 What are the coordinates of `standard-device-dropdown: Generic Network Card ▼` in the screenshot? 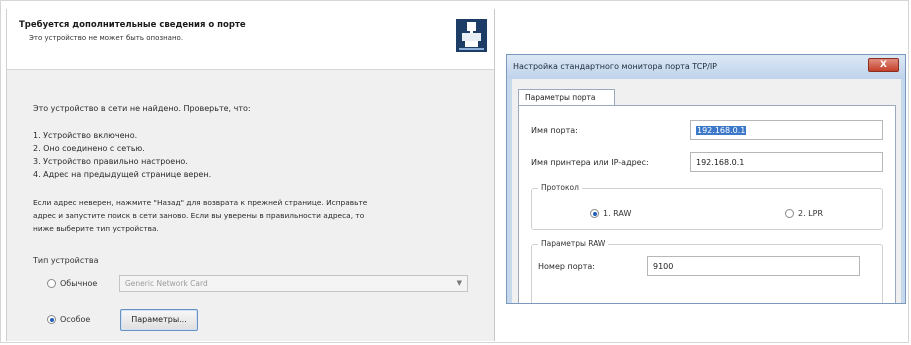 It's located at (293, 283).